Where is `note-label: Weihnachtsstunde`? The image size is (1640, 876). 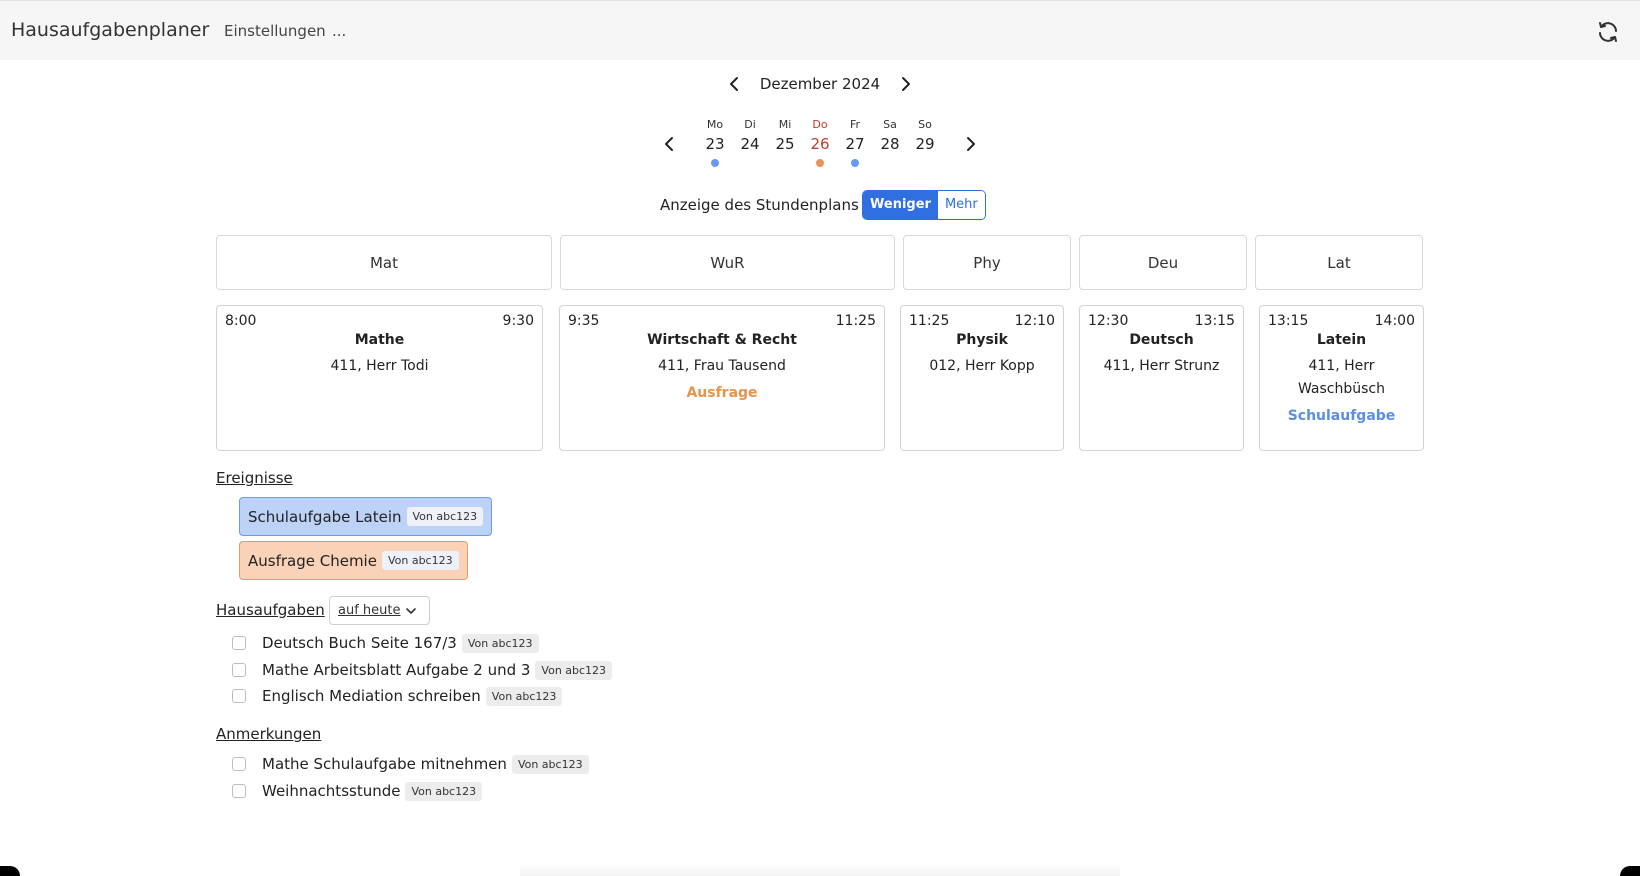 note-label: Weihnachtsstunde is located at coordinates (331, 791).